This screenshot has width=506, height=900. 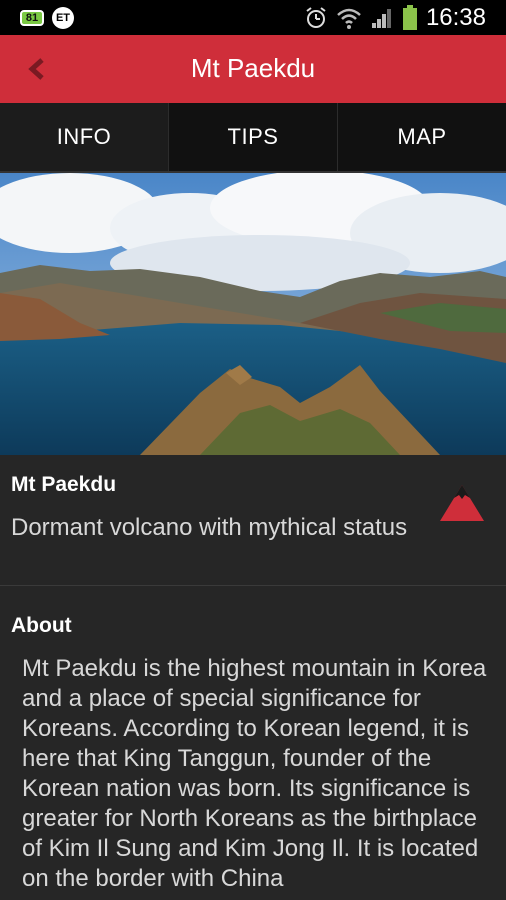 What do you see at coordinates (32, 17) in the screenshot?
I see `notification-badge: 81` at bounding box center [32, 17].